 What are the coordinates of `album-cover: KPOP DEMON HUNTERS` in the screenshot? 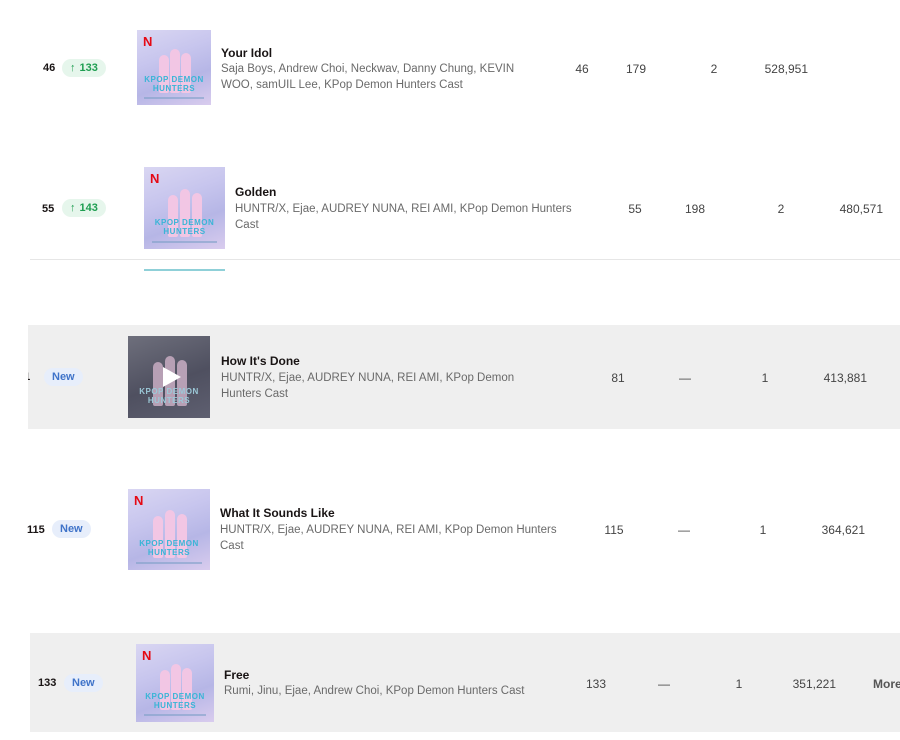 It's located at (169, 377).